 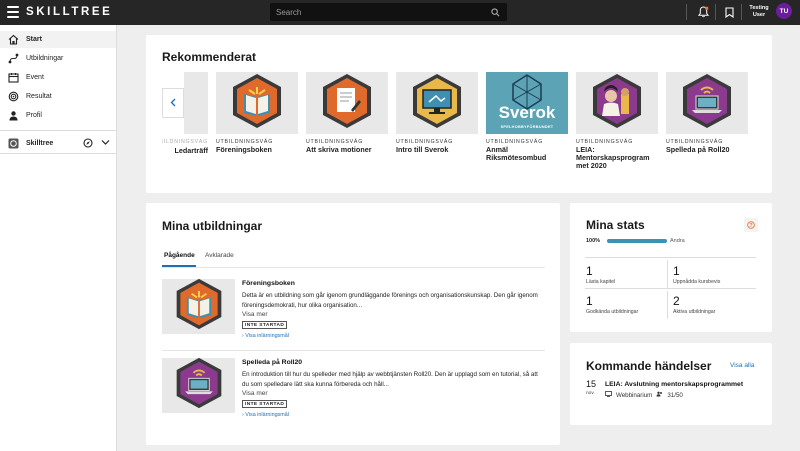 I want to click on mentor-portrait-icon, so click(x=617, y=103).